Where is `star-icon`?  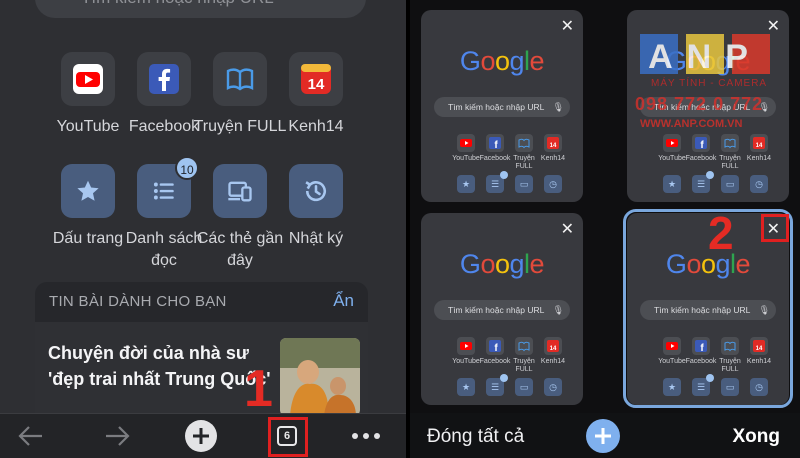
star-icon is located at coordinates (88, 191).